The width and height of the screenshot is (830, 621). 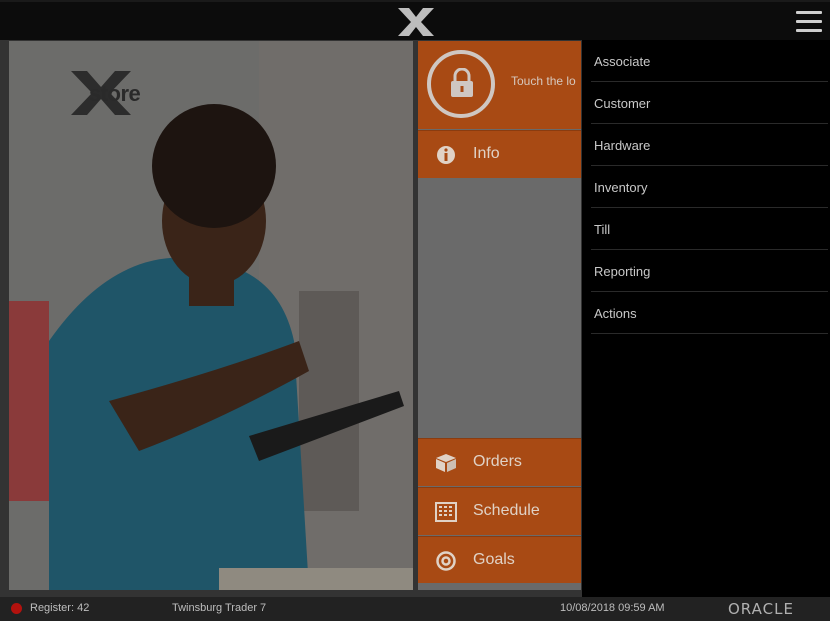 What do you see at coordinates (446, 512) in the screenshot?
I see `calendar-grid-icon` at bounding box center [446, 512].